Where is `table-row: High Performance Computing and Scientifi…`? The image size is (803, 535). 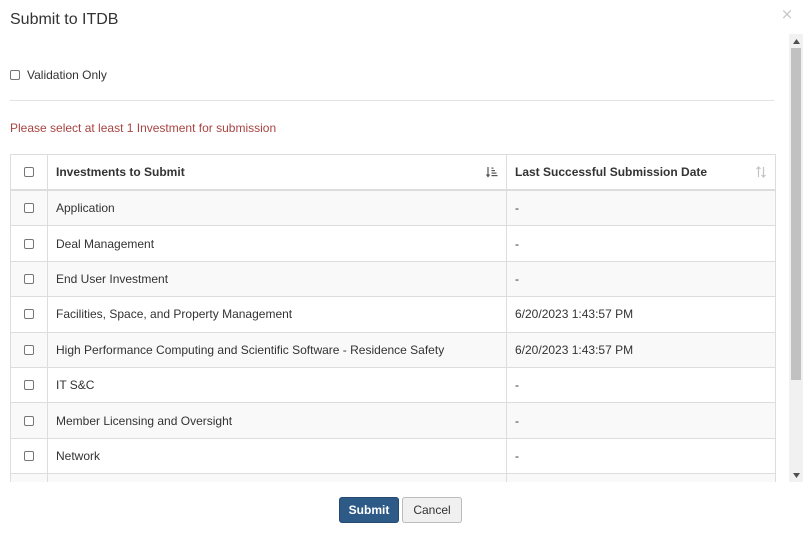
table-row: High Performance Computing and Scientifi… is located at coordinates (393, 350).